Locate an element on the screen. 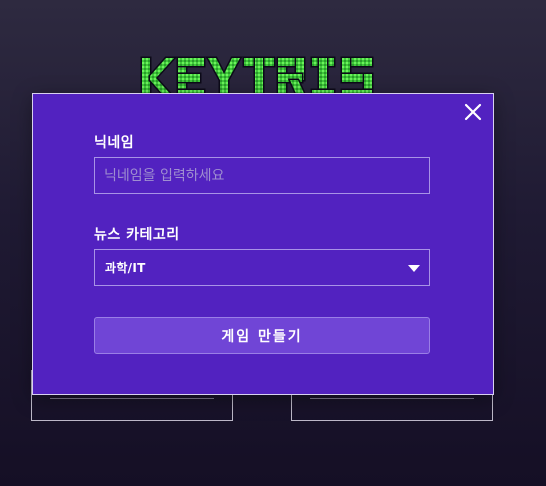  news-category-selected-value: 과학/IT is located at coordinates (125, 268).